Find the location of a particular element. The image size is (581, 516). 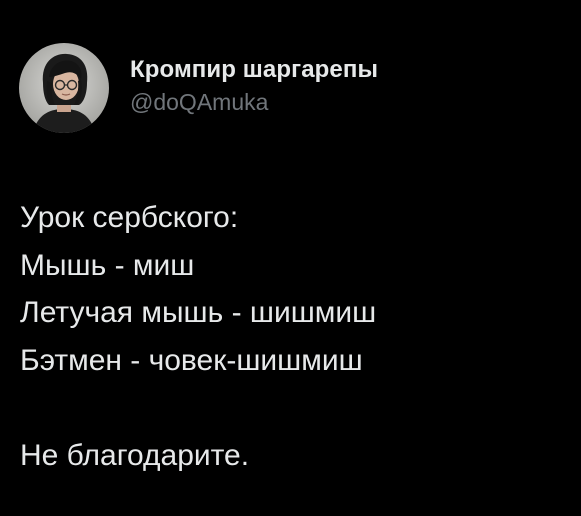

avatar is located at coordinates (64, 87).